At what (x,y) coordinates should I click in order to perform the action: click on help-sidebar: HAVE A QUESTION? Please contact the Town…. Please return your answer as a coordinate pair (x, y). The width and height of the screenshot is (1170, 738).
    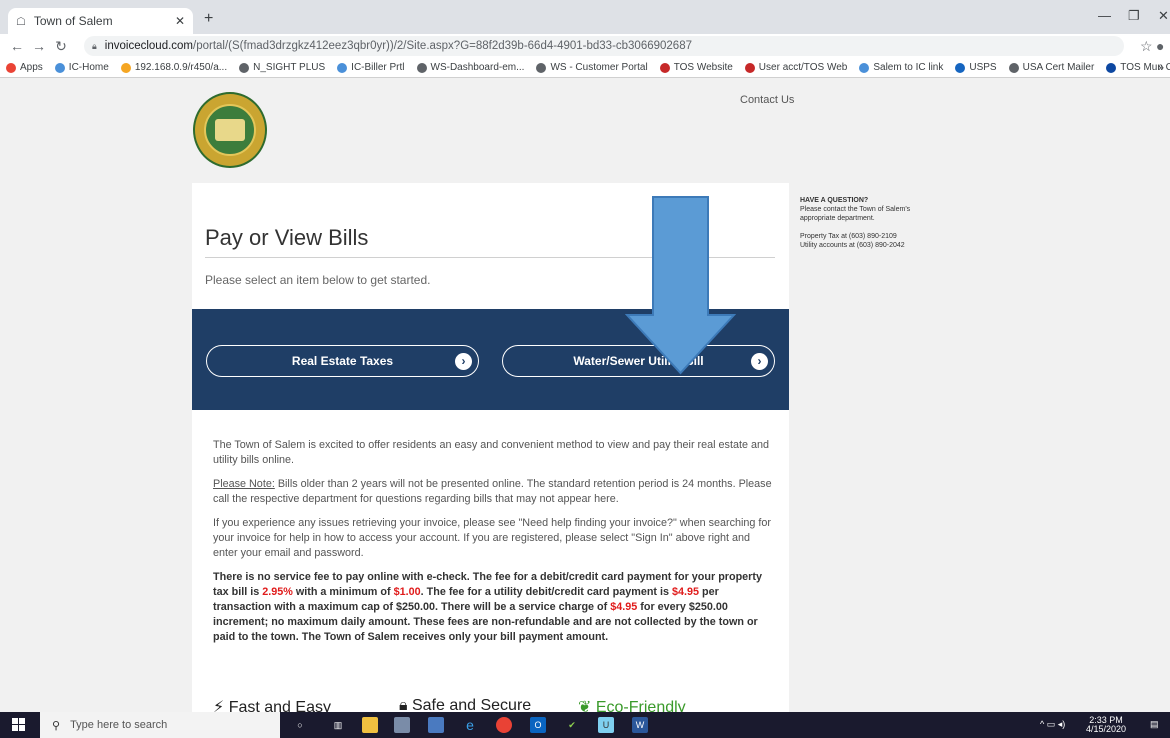
    Looking at the image, I should click on (870, 223).